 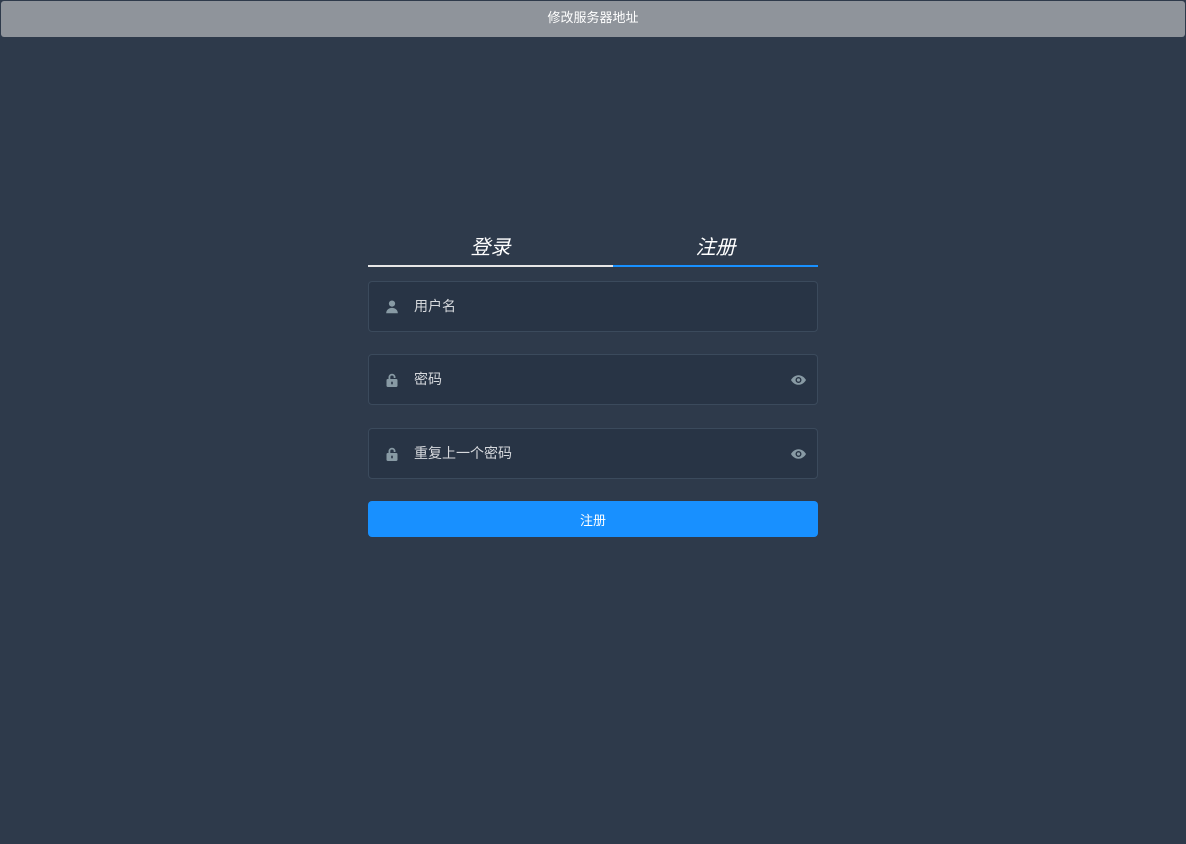 I want to click on repeat-password-input, so click(x=594, y=453).